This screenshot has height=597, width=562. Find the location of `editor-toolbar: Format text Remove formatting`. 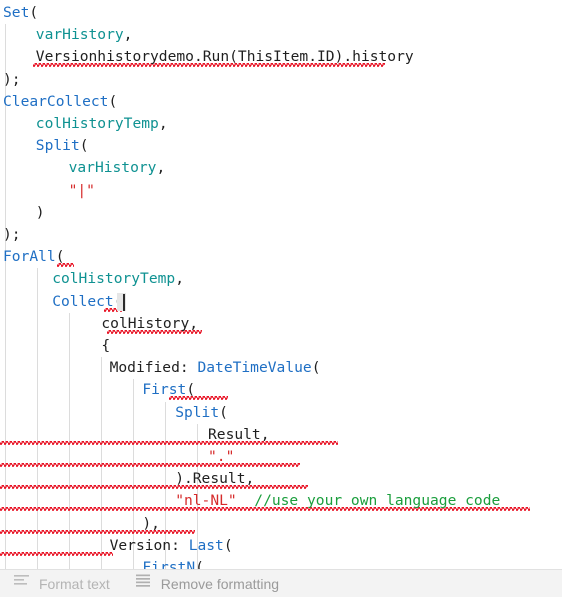

editor-toolbar: Format text Remove formatting is located at coordinates (281, 583).